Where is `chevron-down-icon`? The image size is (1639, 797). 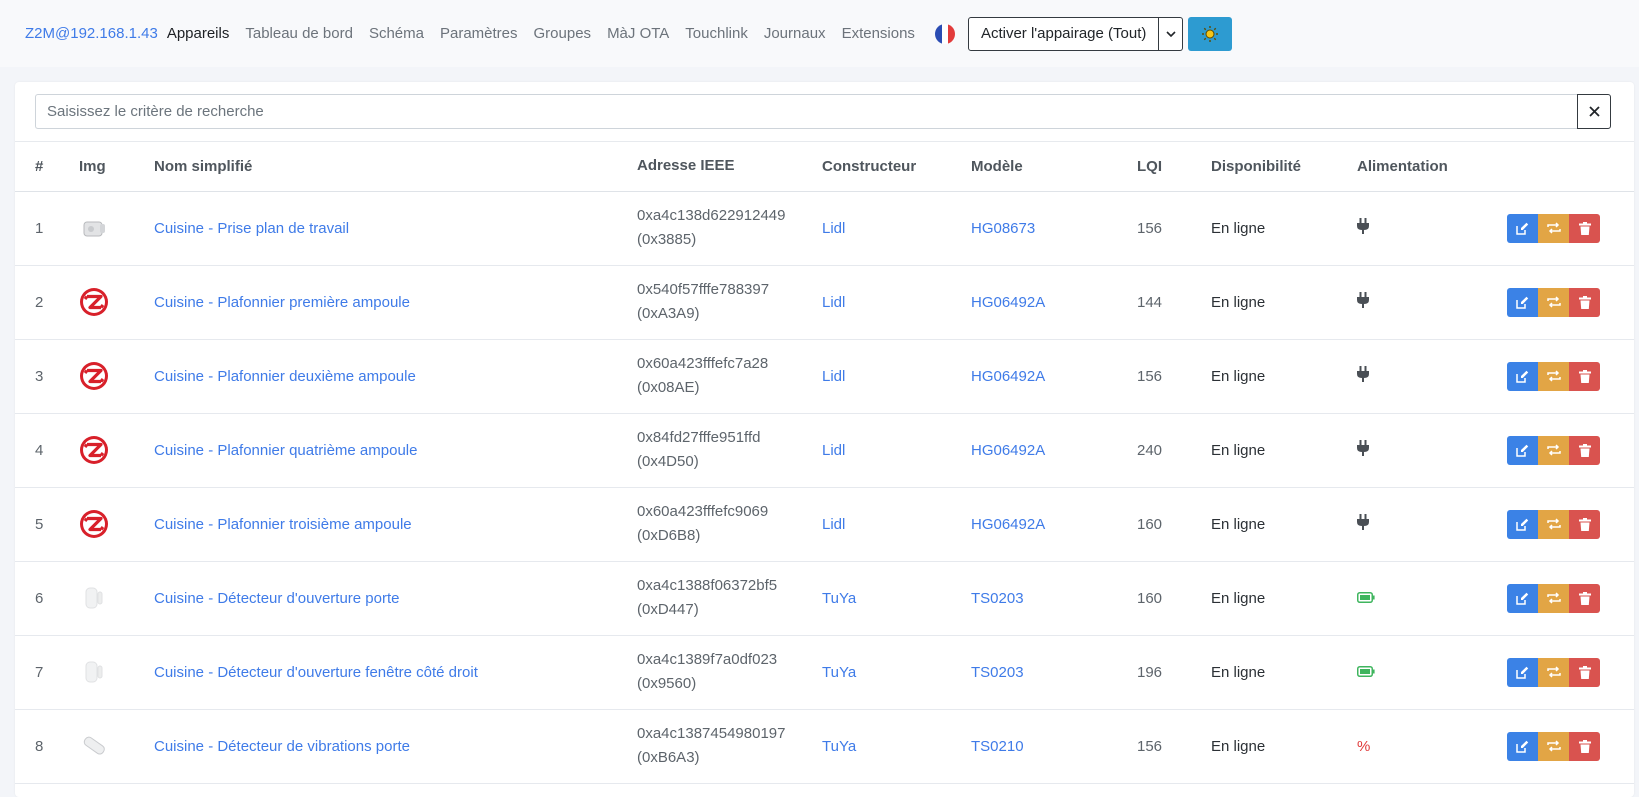
chevron-down-icon is located at coordinates (1171, 33).